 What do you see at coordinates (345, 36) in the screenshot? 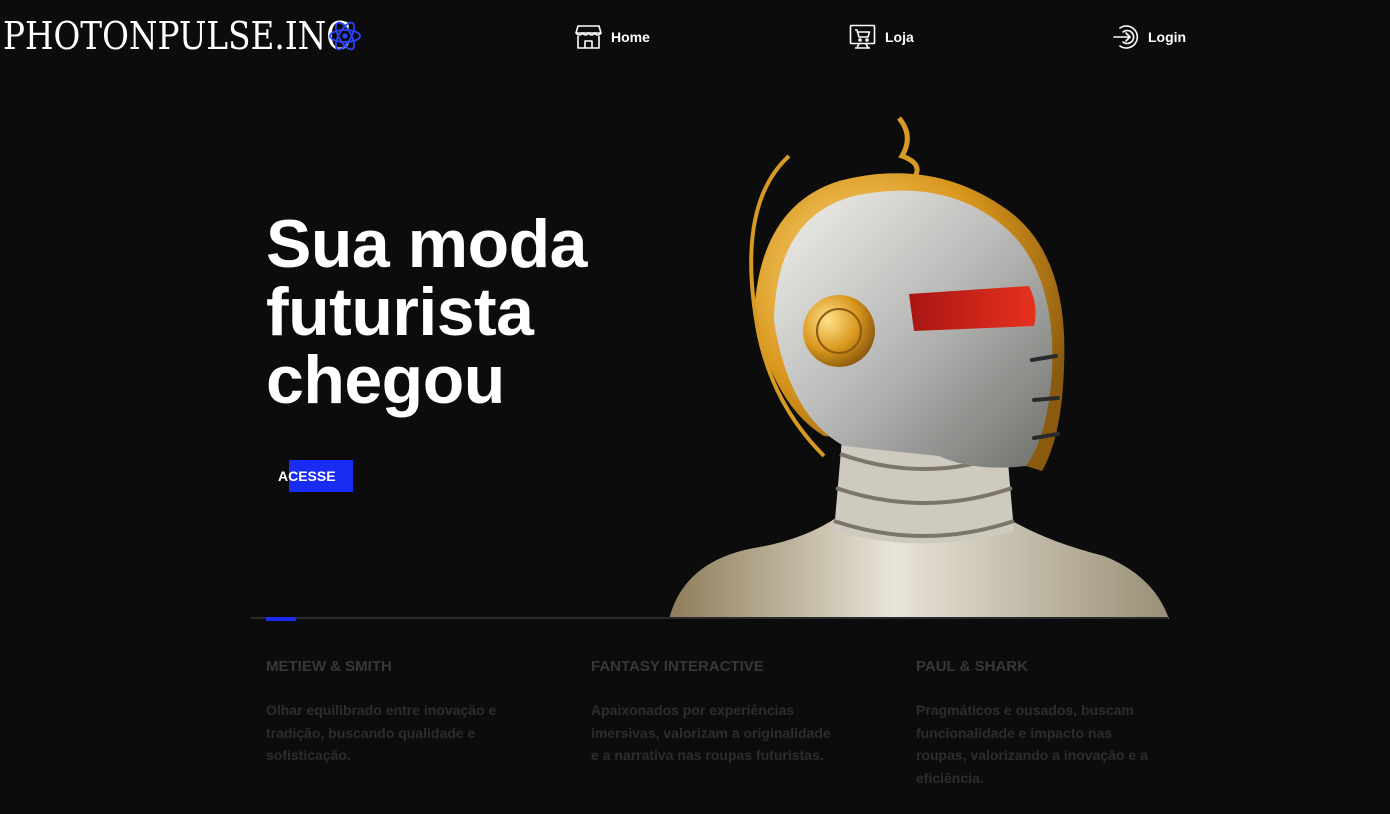
I see `atom-icon` at bounding box center [345, 36].